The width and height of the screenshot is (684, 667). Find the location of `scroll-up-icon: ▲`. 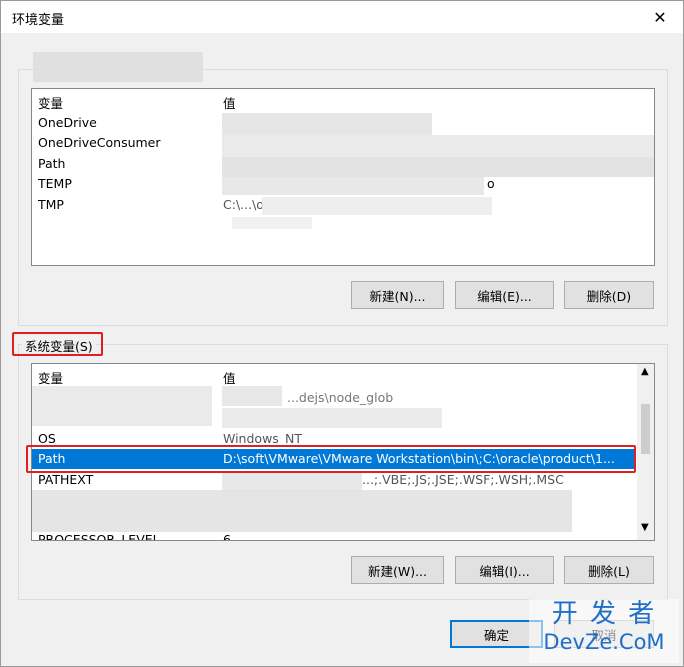

scroll-up-icon: ▲ is located at coordinates (645, 371).